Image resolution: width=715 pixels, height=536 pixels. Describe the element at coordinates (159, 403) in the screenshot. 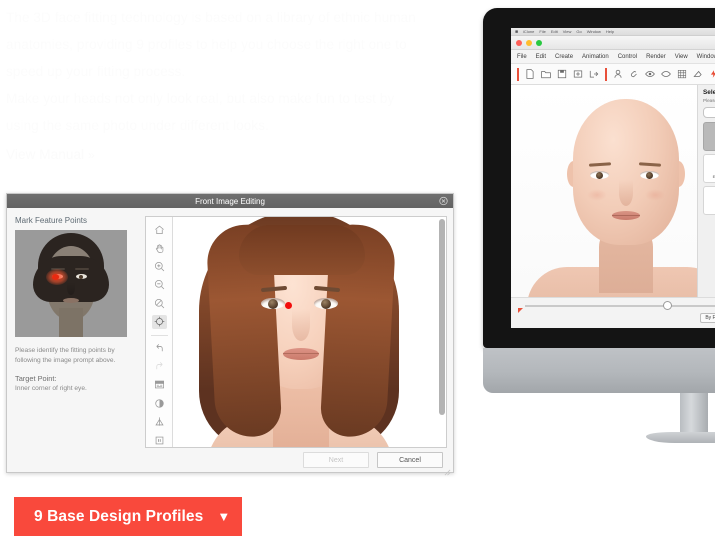

I see `contrast-icon` at that location.